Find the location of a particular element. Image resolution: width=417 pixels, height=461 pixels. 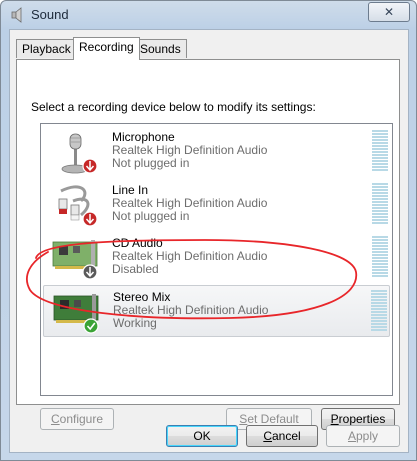

device-status: Disabled is located at coordinates (135, 269).